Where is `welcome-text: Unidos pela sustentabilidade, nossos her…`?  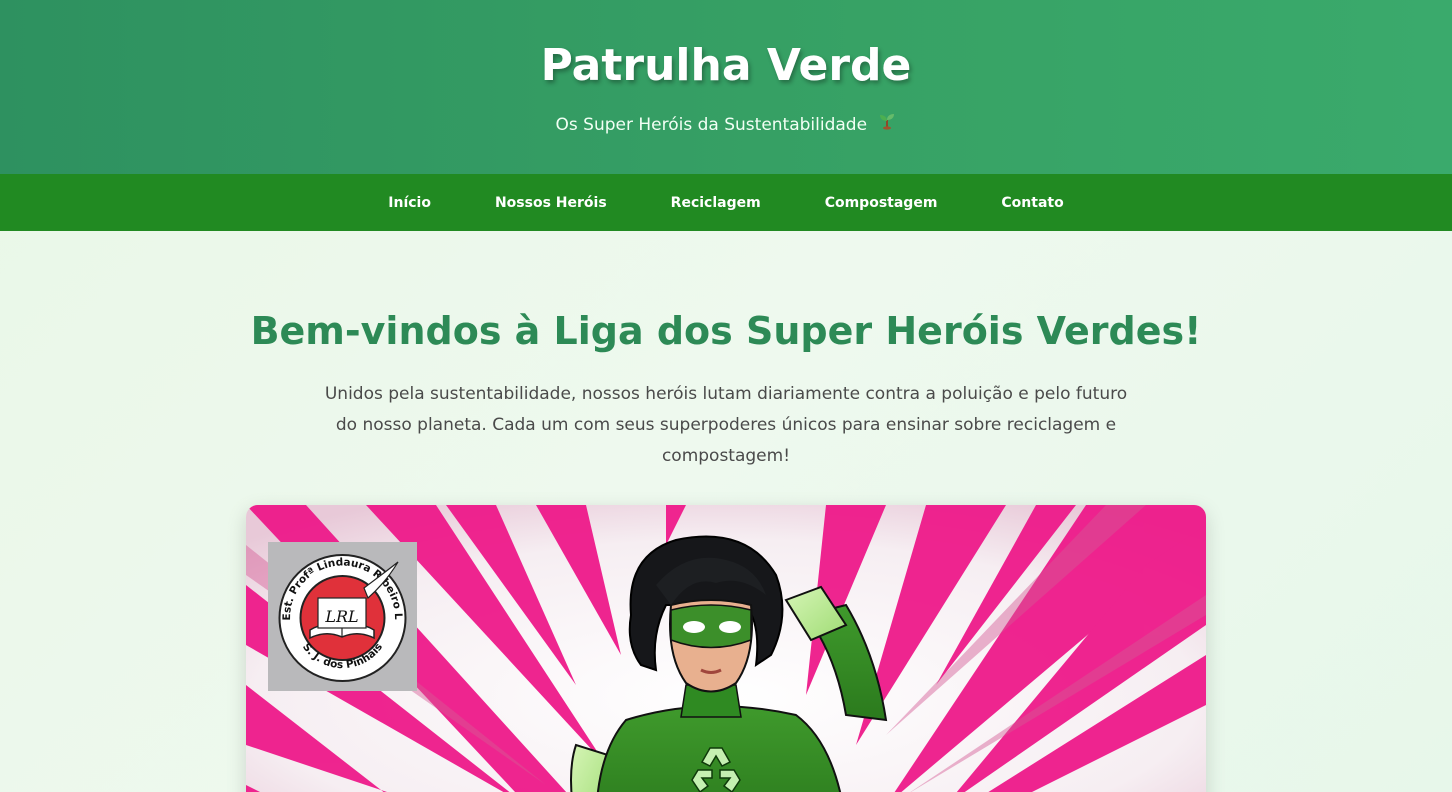
welcome-text: Unidos pela sustentabilidade, nossos her… is located at coordinates (726, 425).